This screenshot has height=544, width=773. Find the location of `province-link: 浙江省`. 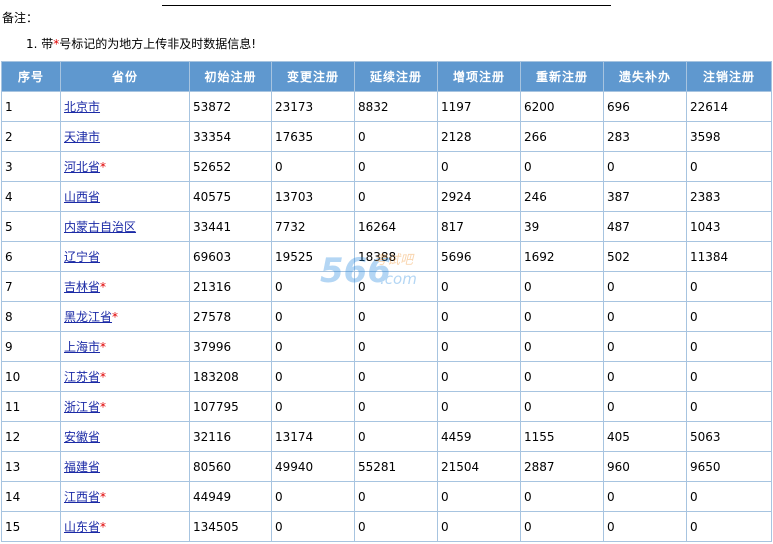

province-link: 浙江省 is located at coordinates (82, 407).